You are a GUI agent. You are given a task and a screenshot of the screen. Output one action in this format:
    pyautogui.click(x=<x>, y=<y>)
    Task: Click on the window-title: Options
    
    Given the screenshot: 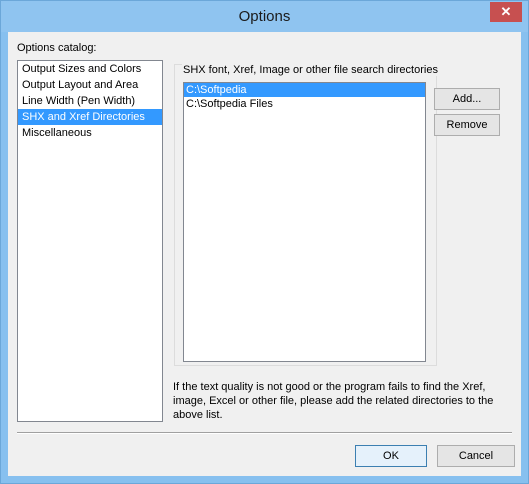 What is the action you would take?
    pyautogui.click(x=264, y=16)
    